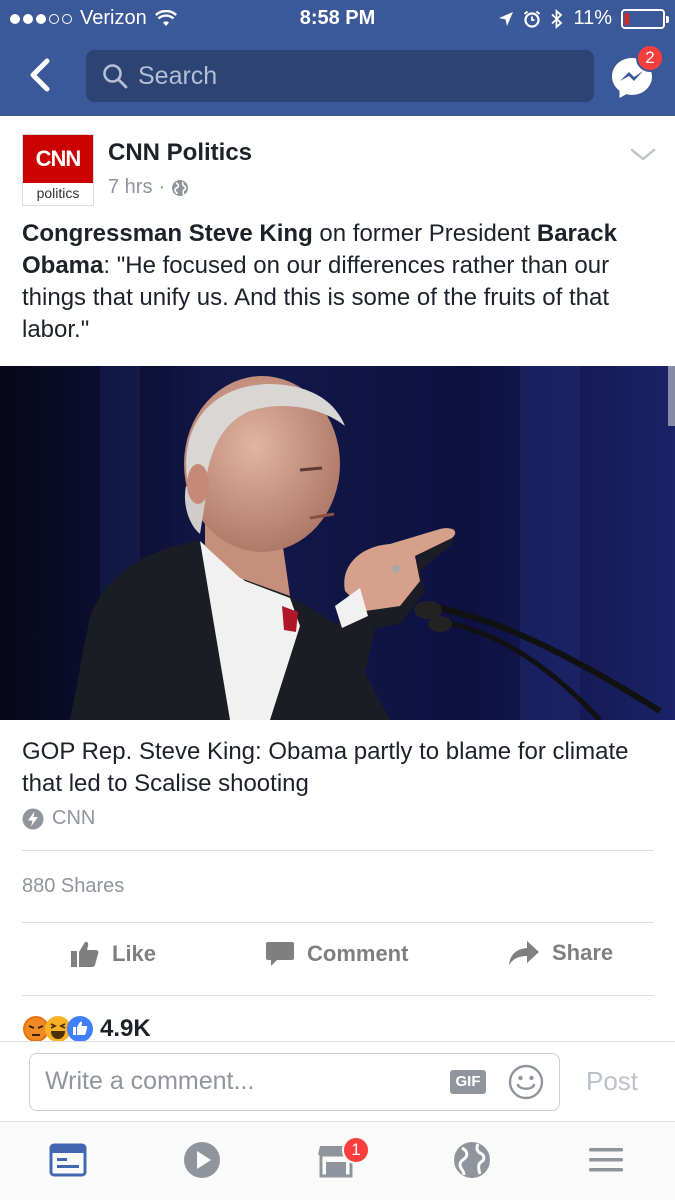  What do you see at coordinates (134, 953) in the screenshot?
I see `like-label: Like` at bounding box center [134, 953].